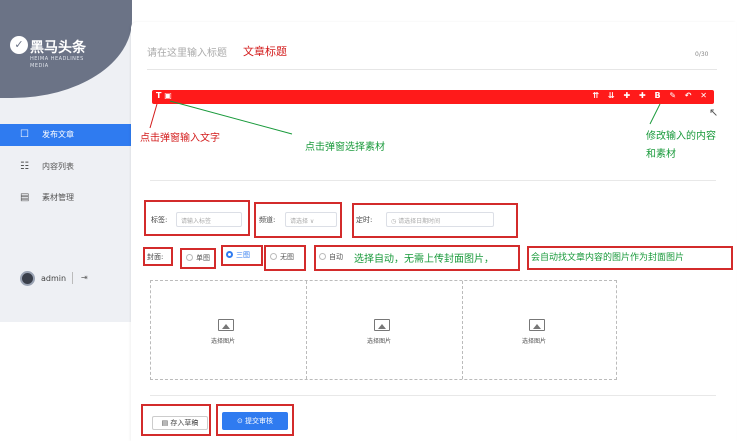 Image resolution: width=739 pixels, height=441 pixels. What do you see at coordinates (187, 51) in the screenshot?
I see `title-input: 请在这里输入标题` at bounding box center [187, 51].